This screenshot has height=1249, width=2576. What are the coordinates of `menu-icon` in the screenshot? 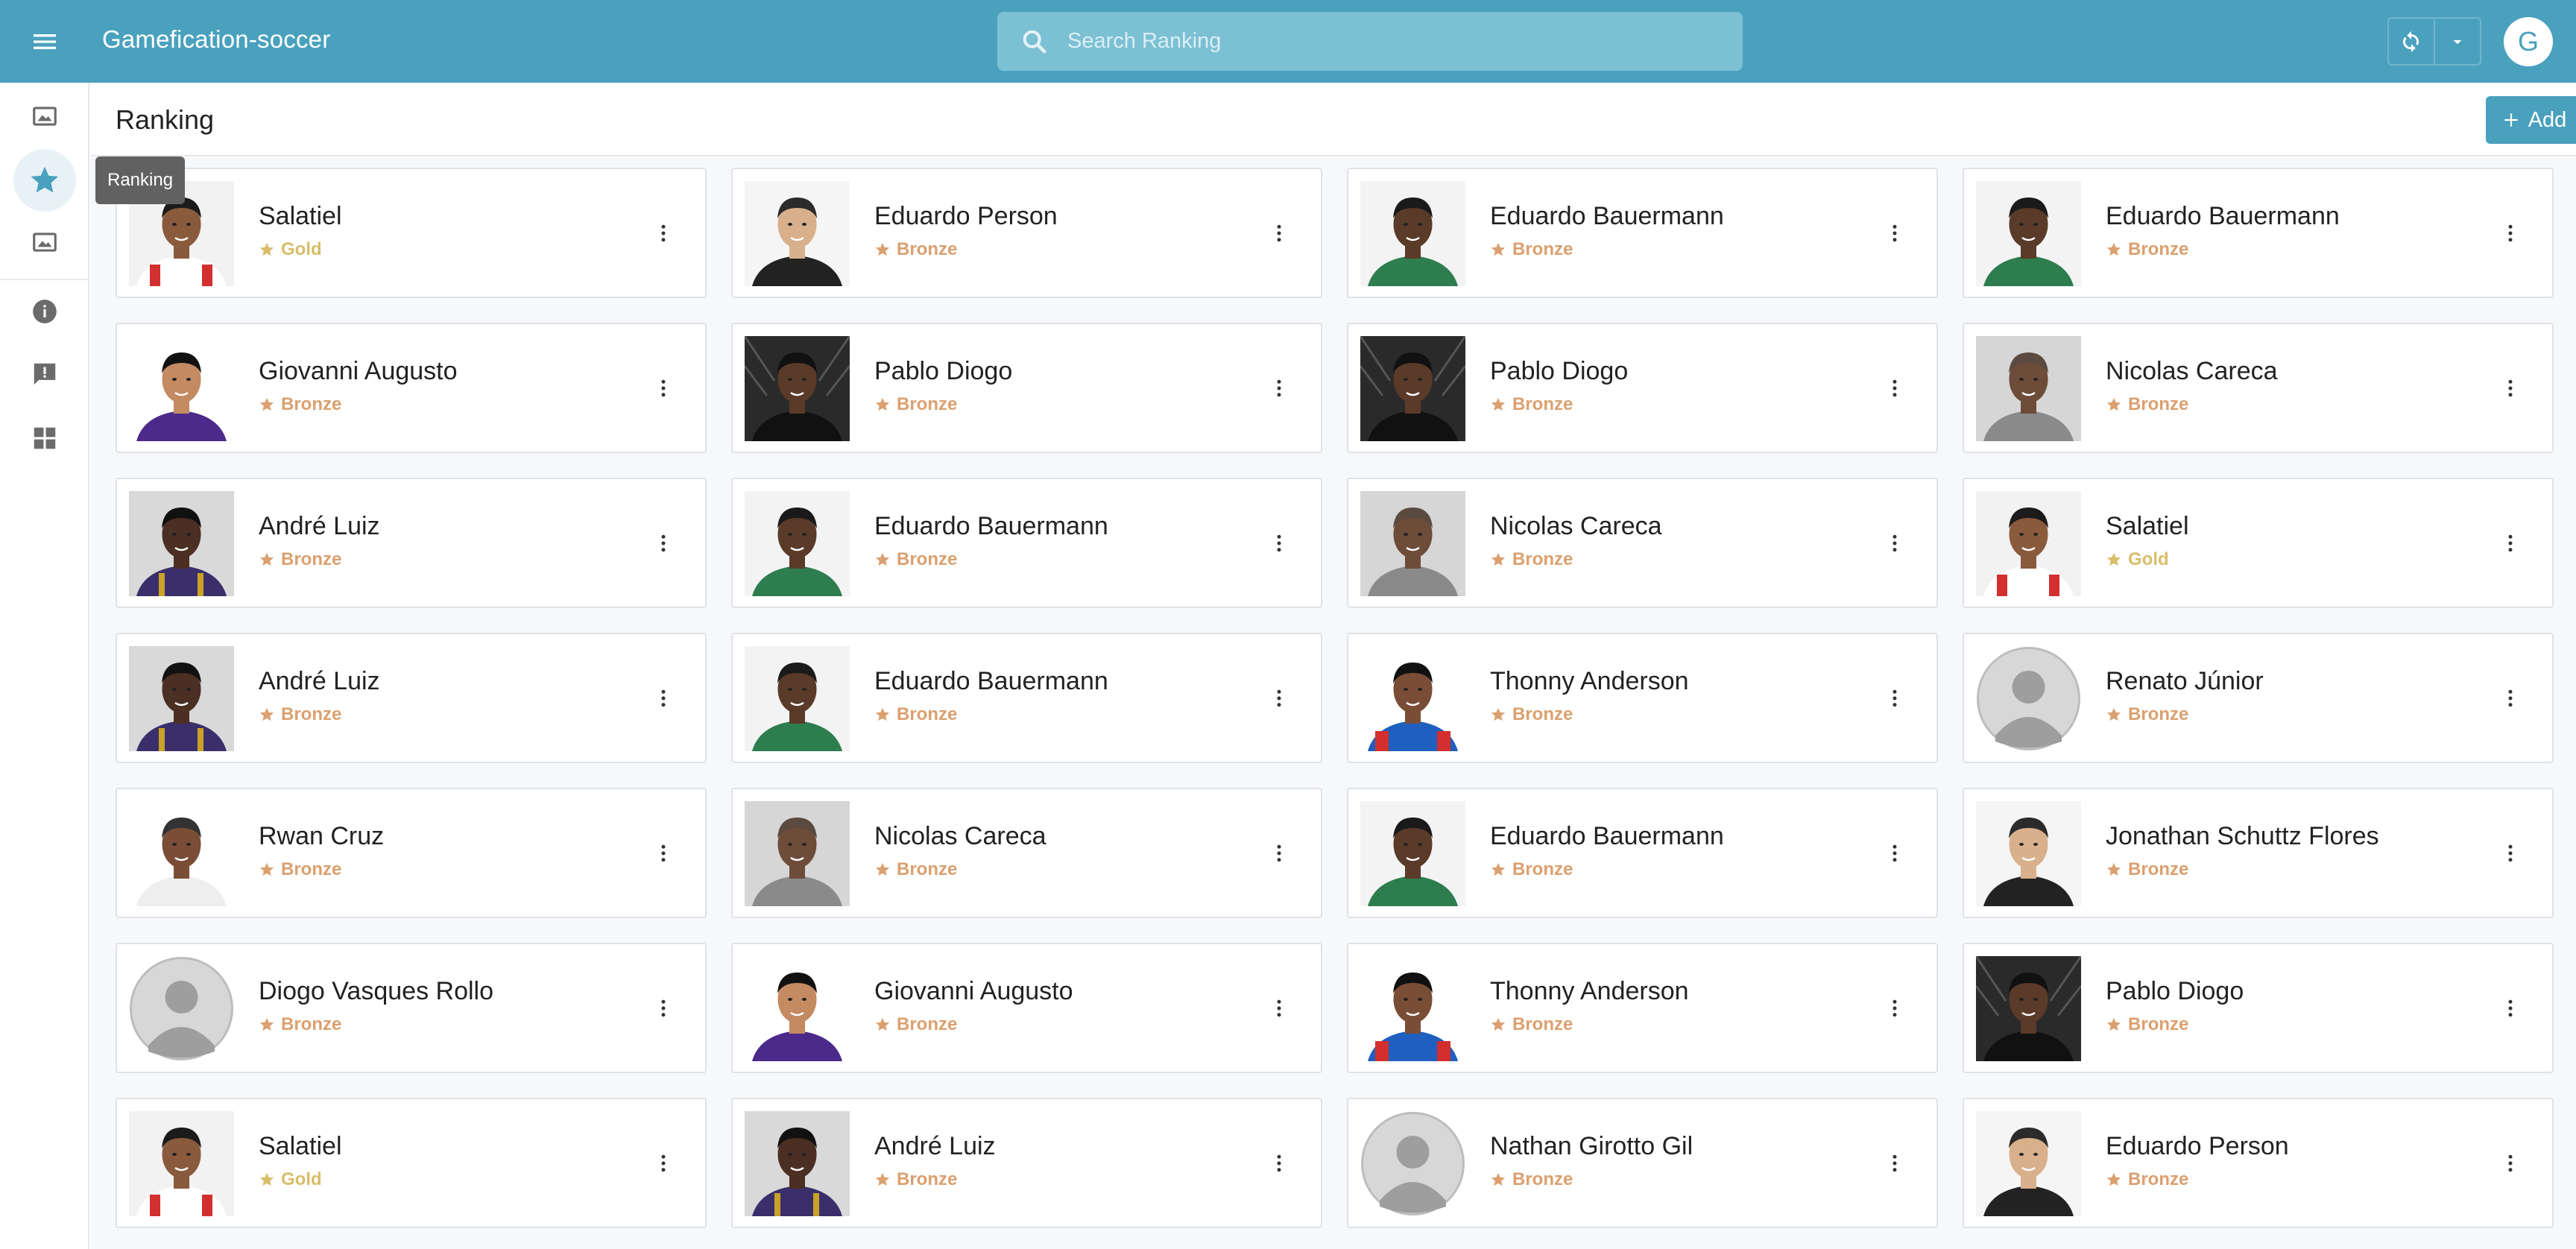 It's located at (44, 41).